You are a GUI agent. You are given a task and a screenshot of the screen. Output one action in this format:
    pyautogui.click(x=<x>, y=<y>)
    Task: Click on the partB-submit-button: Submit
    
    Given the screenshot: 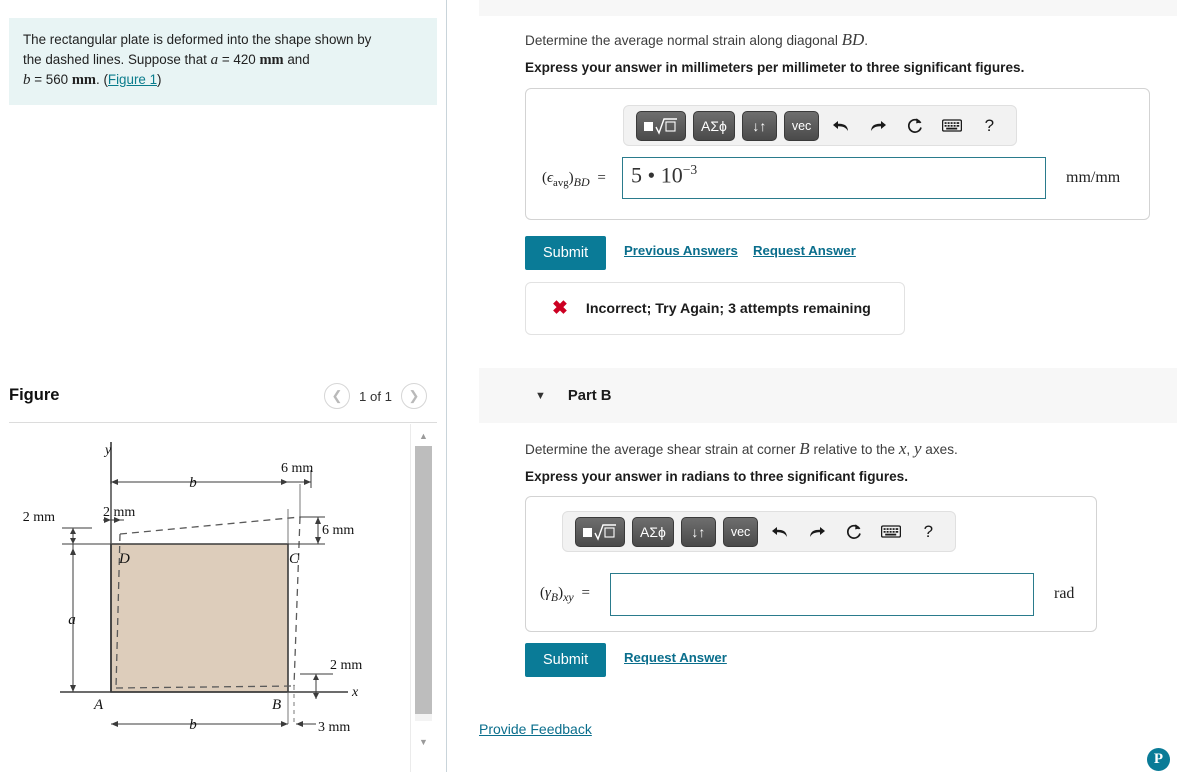 What is the action you would take?
    pyautogui.click(x=566, y=660)
    